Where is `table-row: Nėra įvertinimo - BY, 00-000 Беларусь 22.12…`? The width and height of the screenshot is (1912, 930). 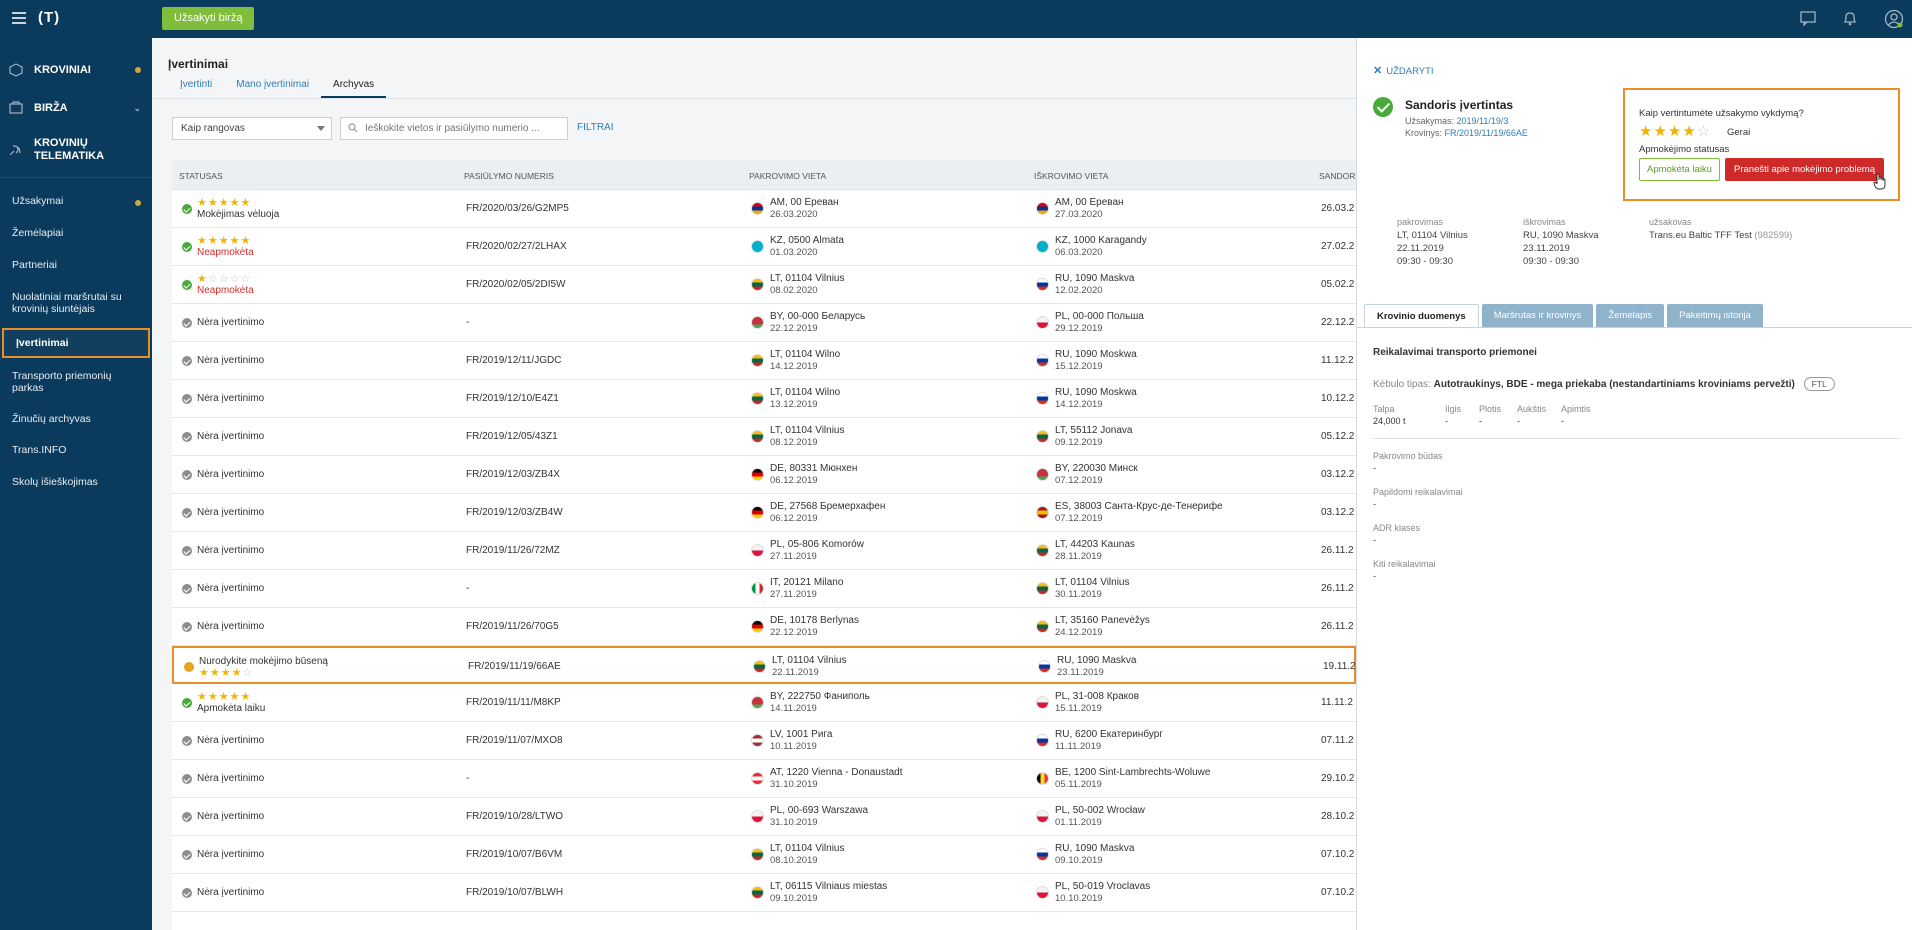
table-row: Nėra įvertinimo - BY, 00-000 Беларусь 22.12… is located at coordinates (764, 323).